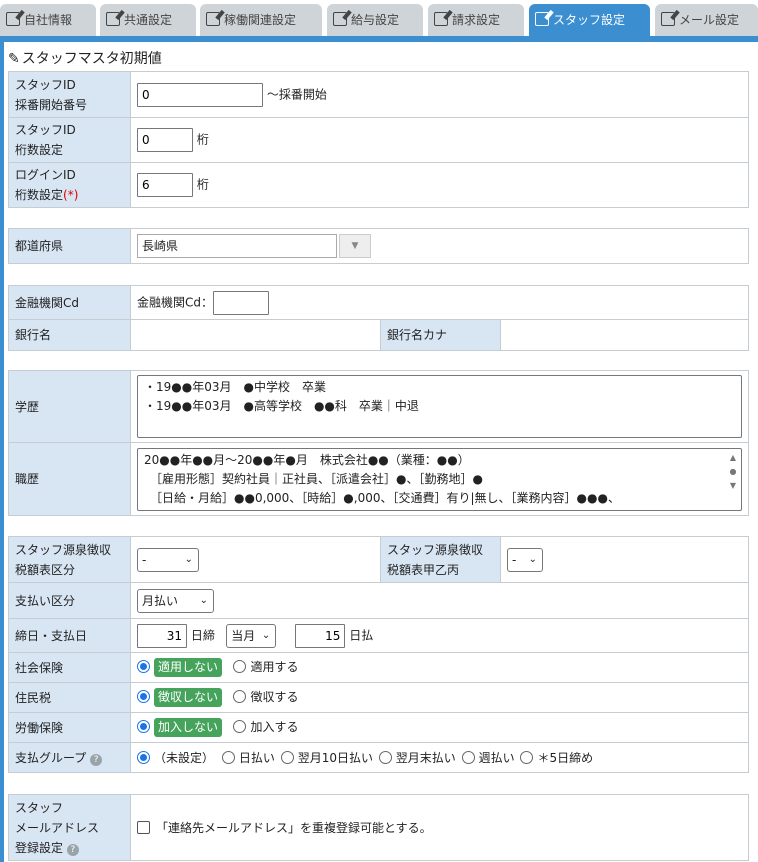 This screenshot has height=862, width=758. What do you see at coordinates (378, 246) in the screenshot?
I see `prefecture-table: 都道府県 長崎県 ▼` at bounding box center [378, 246].